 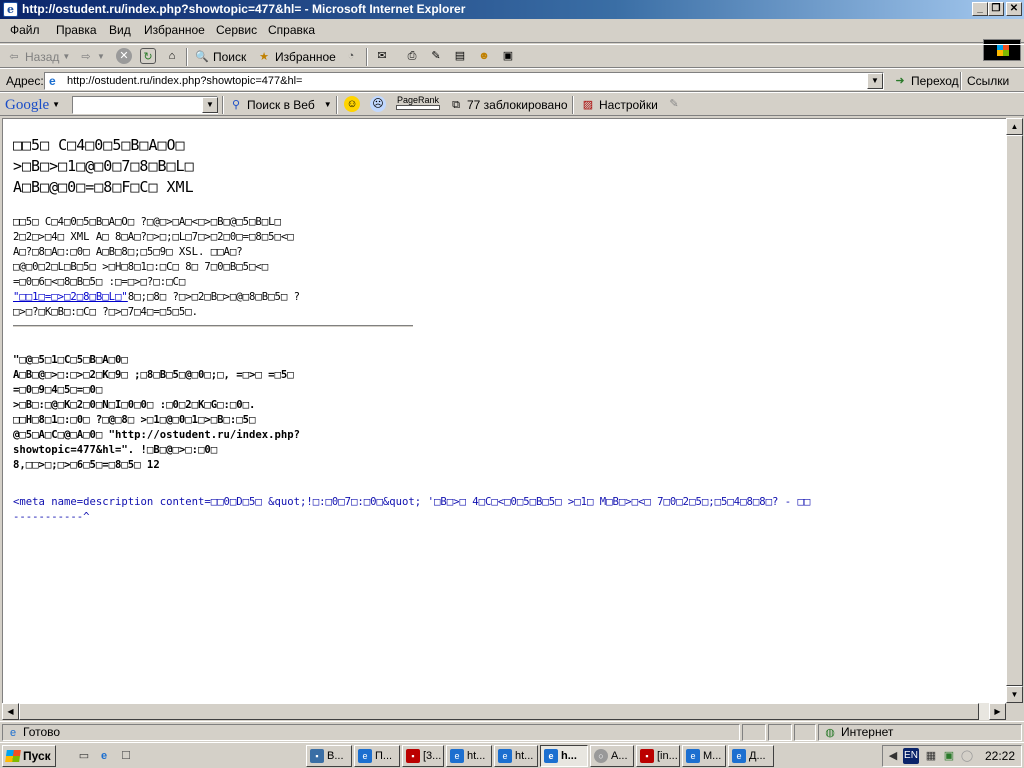 I want to click on stop-icon: ✕, so click(x=124, y=56).